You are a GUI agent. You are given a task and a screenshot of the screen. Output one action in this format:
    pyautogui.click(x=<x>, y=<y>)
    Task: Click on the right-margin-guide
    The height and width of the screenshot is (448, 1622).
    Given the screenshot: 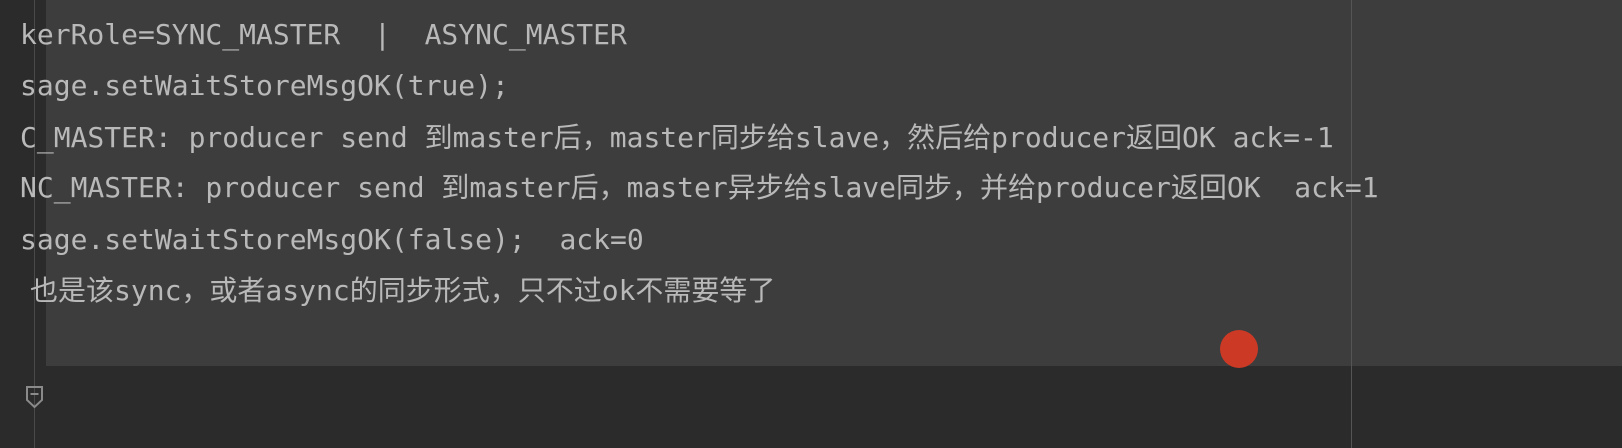 What is the action you would take?
    pyautogui.click(x=1351, y=224)
    